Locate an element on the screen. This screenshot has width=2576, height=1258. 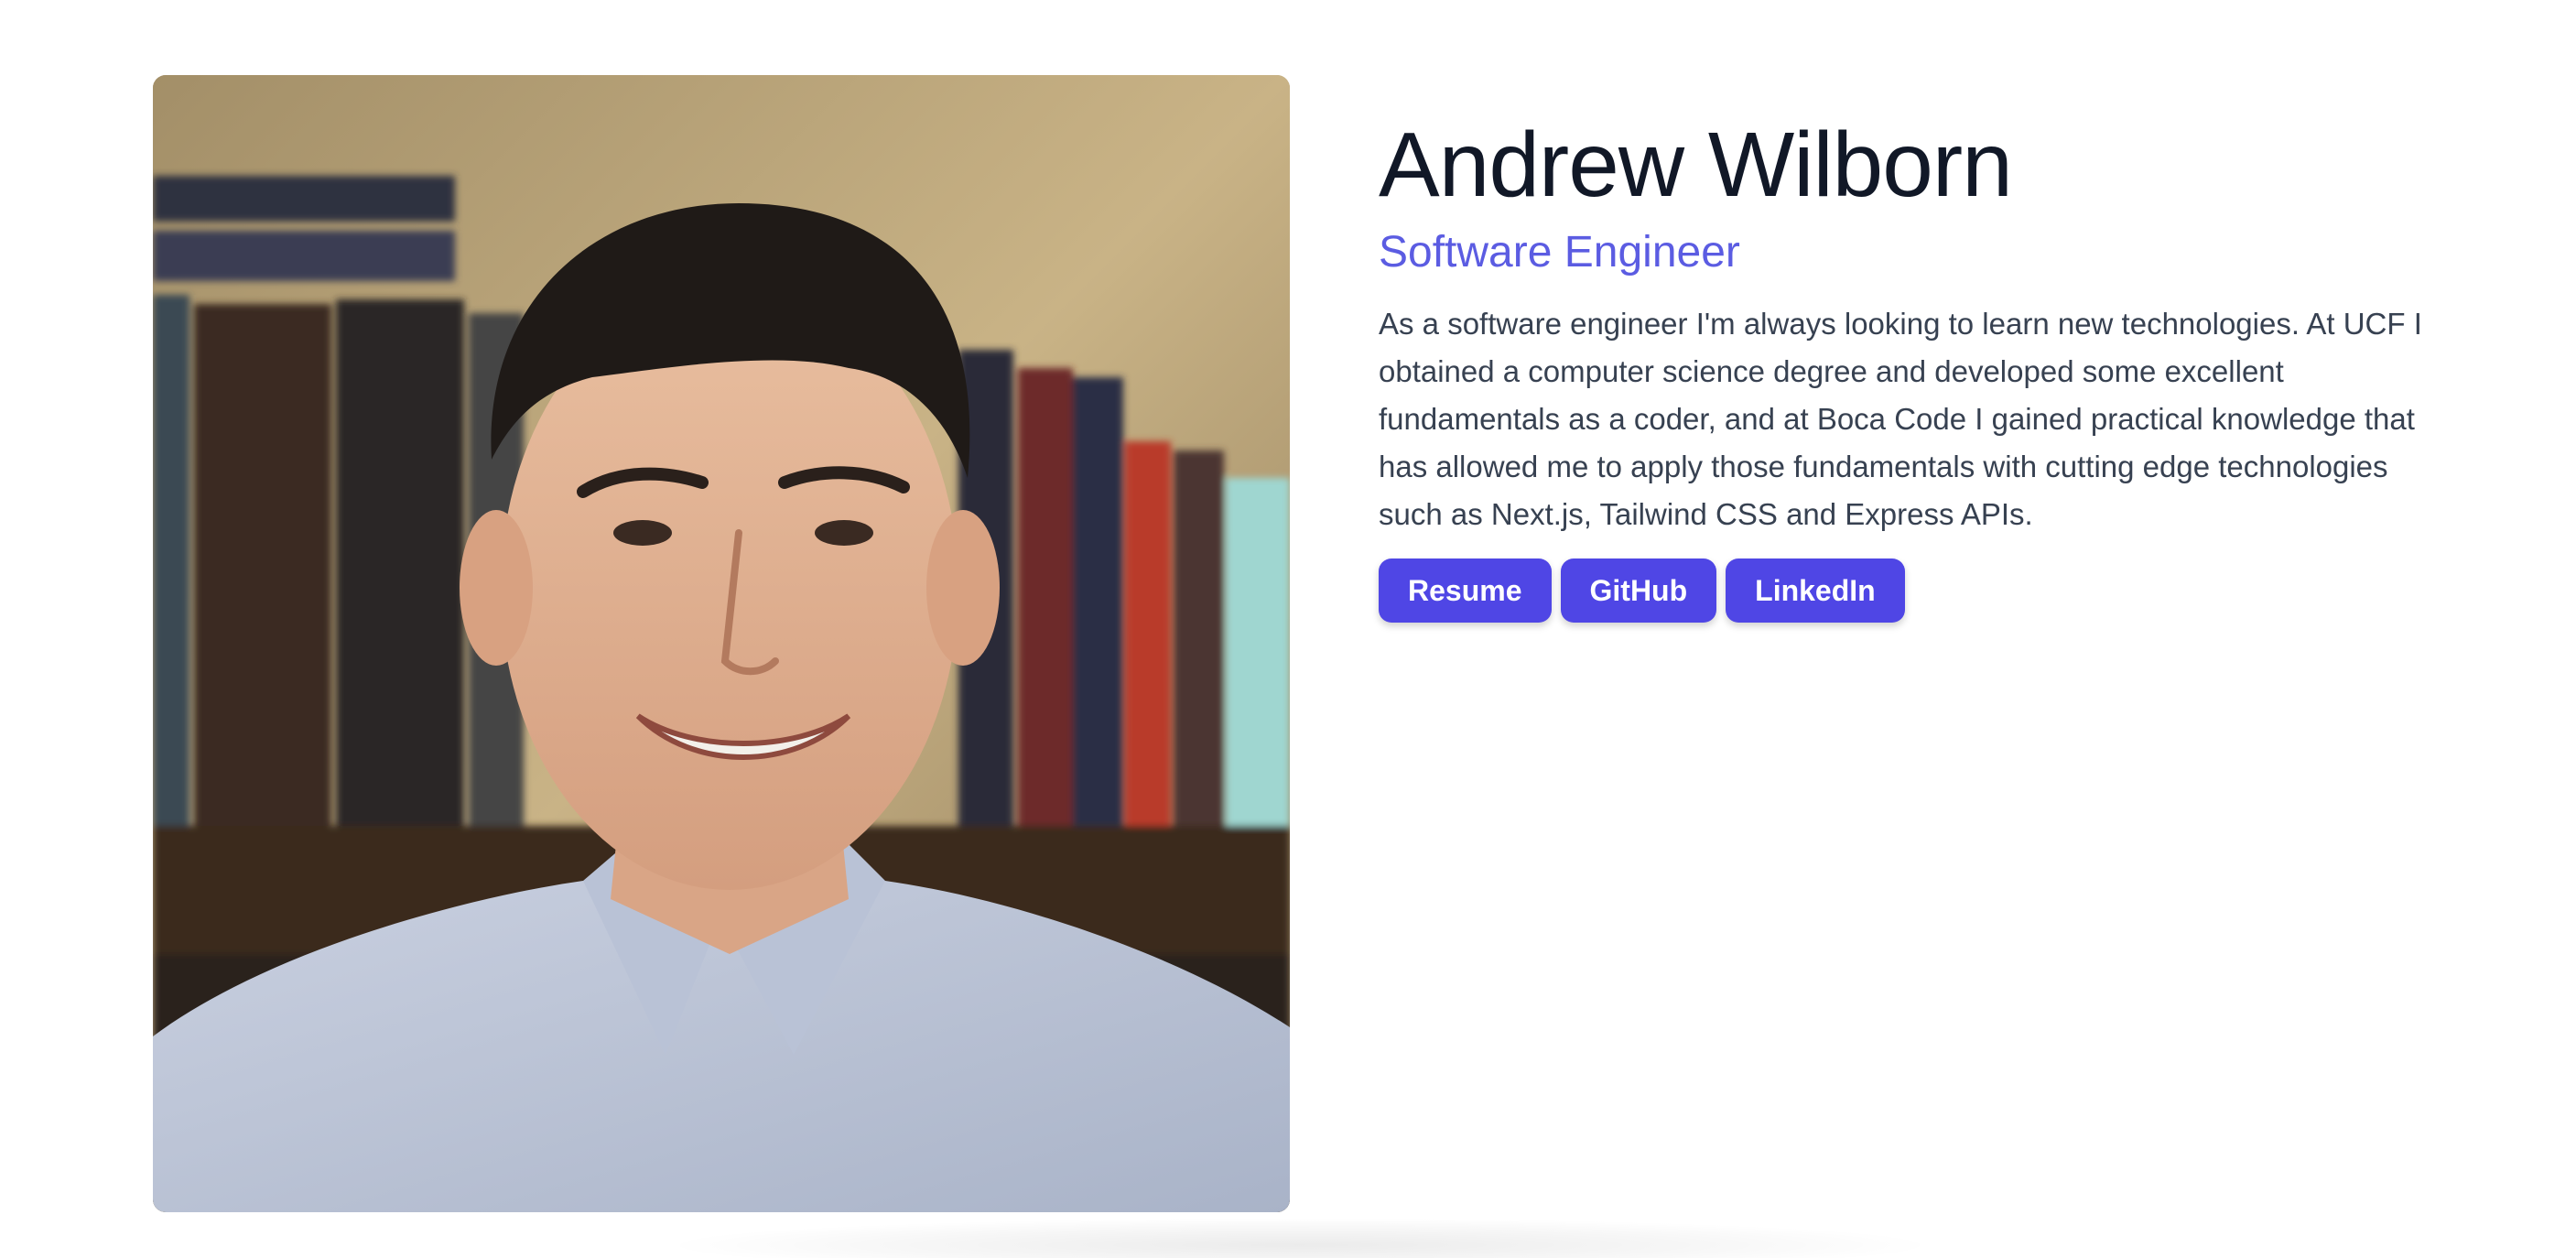
link-buttons: Resume GitHub LinkedIn is located at coordinates (1901, 591).